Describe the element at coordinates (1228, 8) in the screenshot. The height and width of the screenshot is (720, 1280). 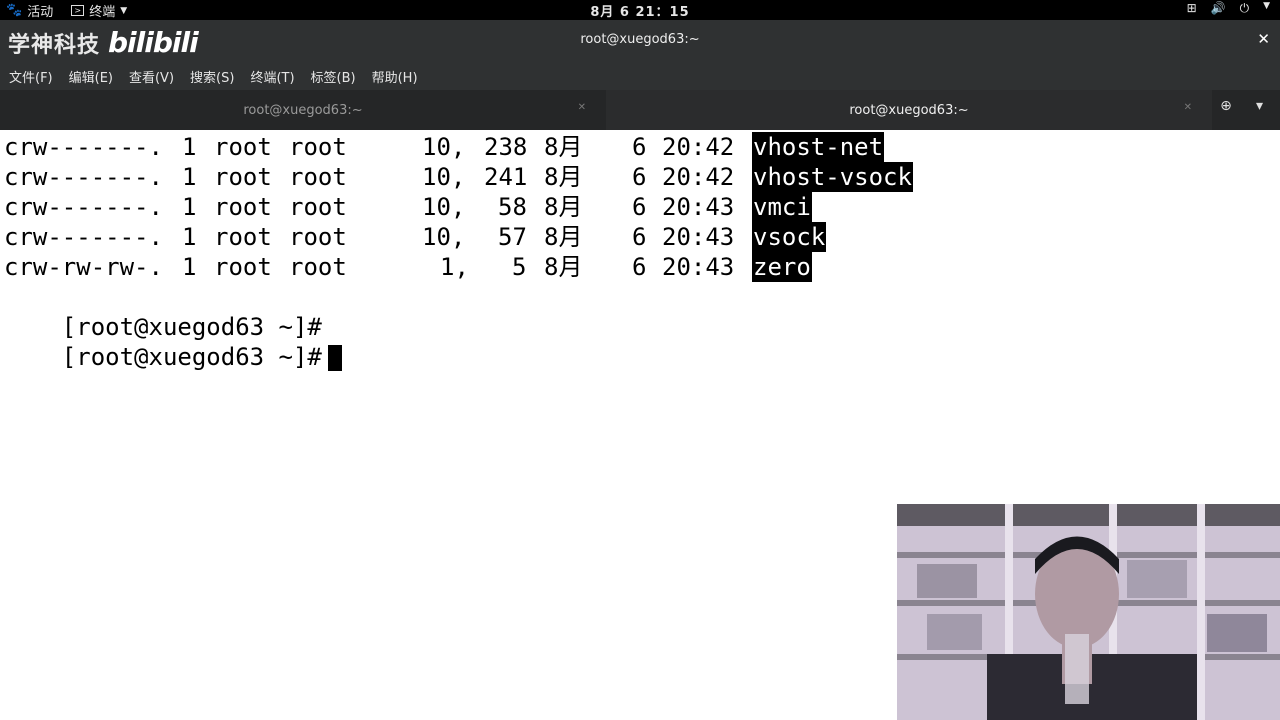
I see `system-status-area: ⊞ 🔊 ⏻ ▼` at that location.